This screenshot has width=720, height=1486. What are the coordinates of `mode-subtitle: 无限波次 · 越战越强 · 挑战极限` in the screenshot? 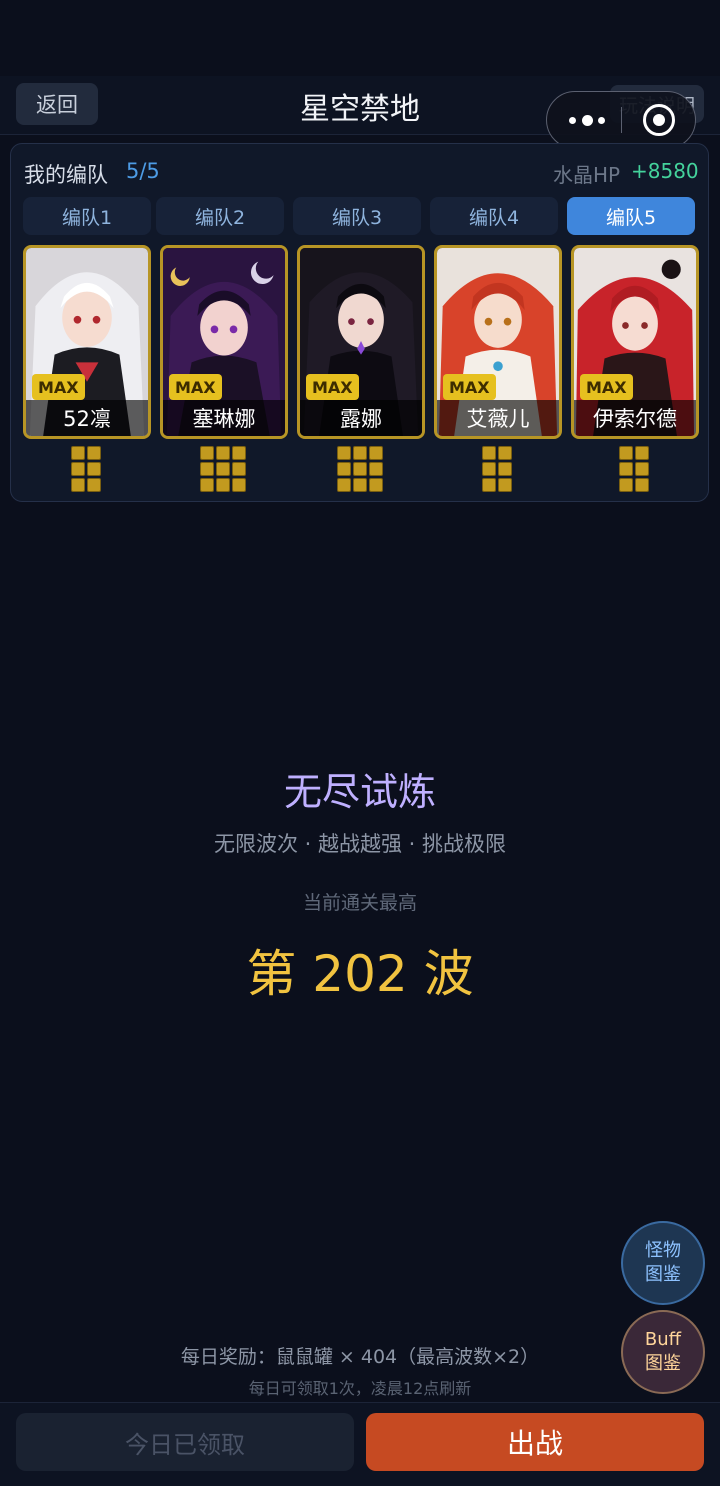 It's located at (360, 844).